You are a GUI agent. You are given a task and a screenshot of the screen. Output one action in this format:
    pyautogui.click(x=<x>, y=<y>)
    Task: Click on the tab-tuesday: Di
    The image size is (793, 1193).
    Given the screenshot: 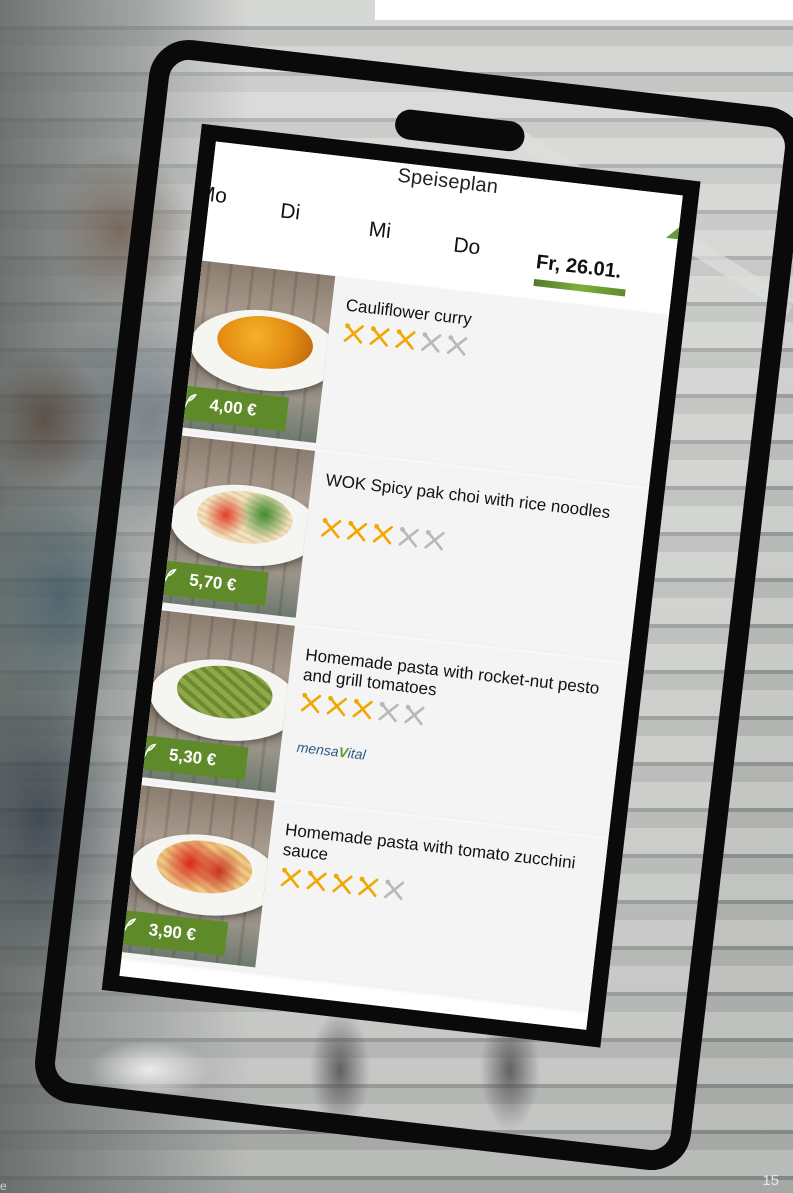 What is the action you would take?
    pyautogui.click(x=290, y=212)
    